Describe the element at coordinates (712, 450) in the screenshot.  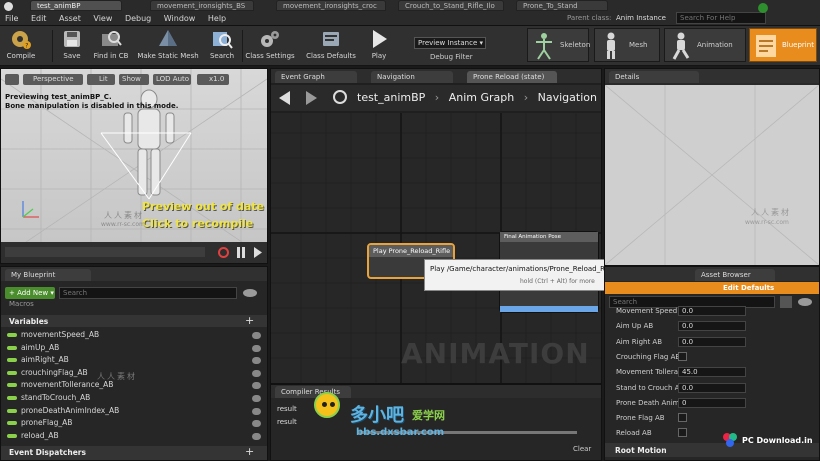
I see `root-motion-section: Root Motion` at that location.